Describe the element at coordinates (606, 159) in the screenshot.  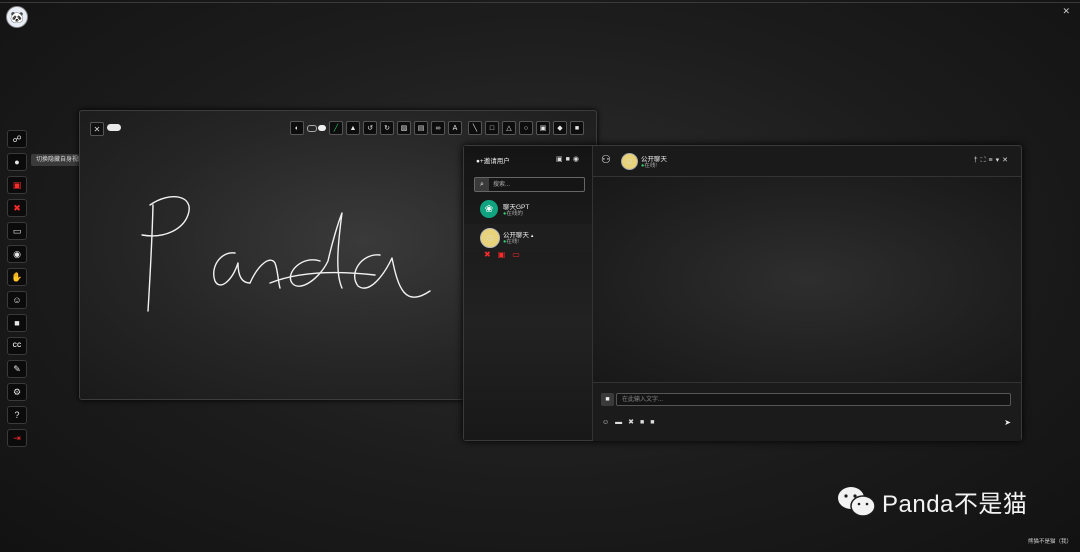
I see `participants-icon: ⚇` at that location.